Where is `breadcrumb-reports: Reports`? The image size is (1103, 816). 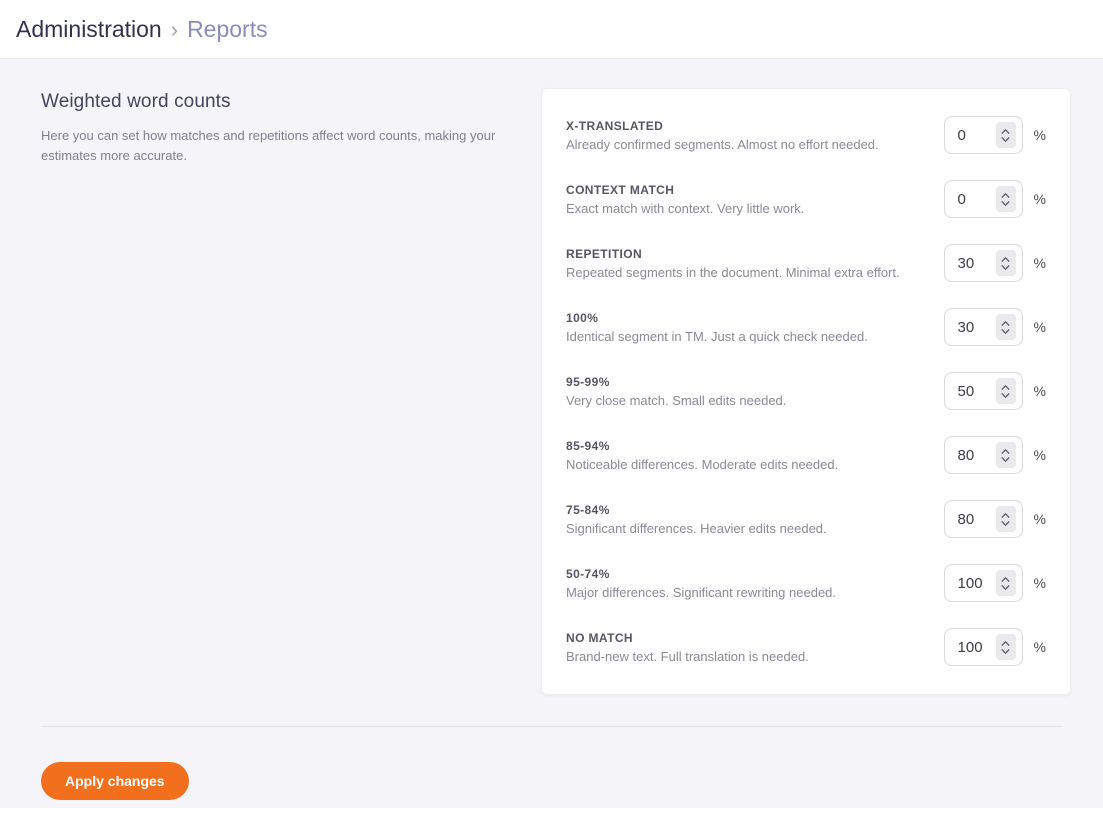 breadcrumb-reports: Reports is located at coordinates (227, 29).